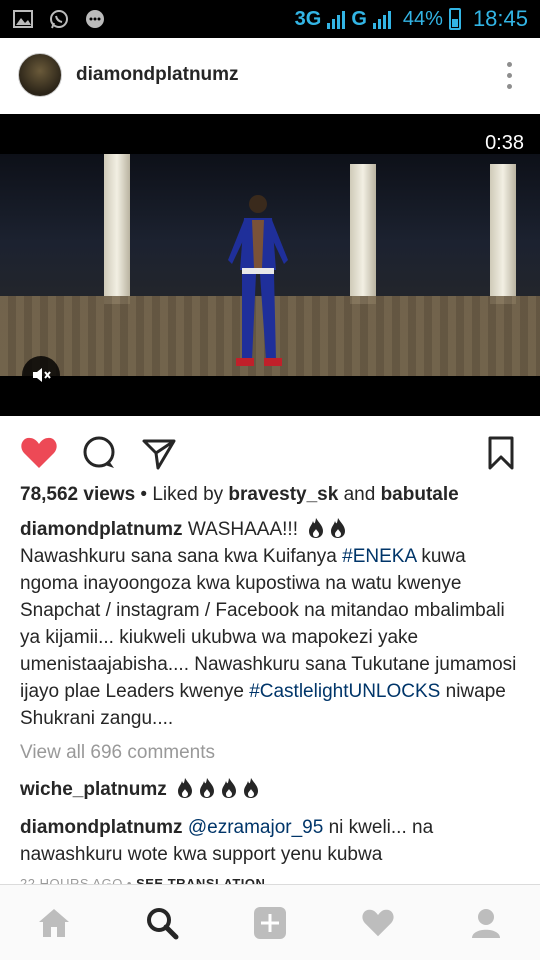 This screenshot has width=540, height=960. I want to click on caption-line-1: WASHAAA!!!, so click(240, 529).